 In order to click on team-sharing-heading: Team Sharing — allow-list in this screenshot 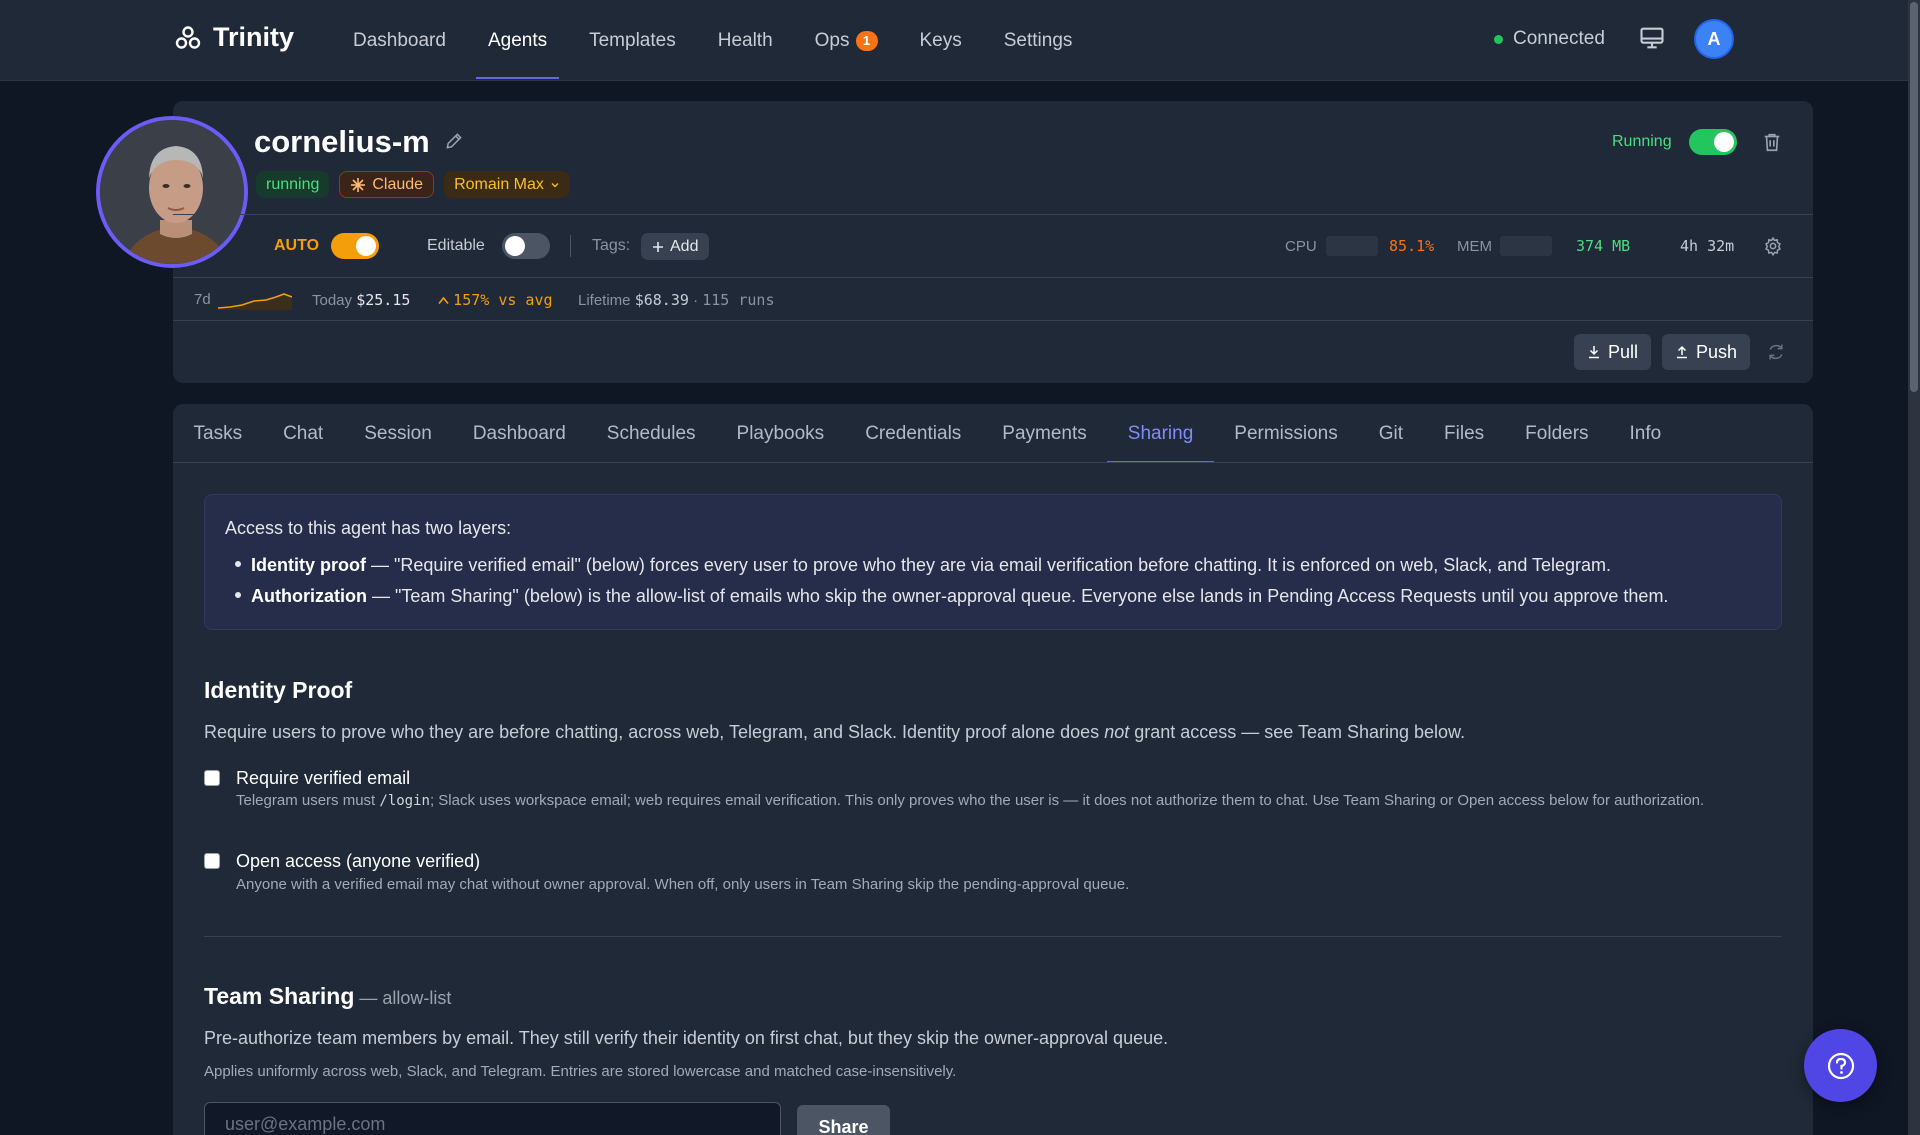, I will do `click(327, 996)`.